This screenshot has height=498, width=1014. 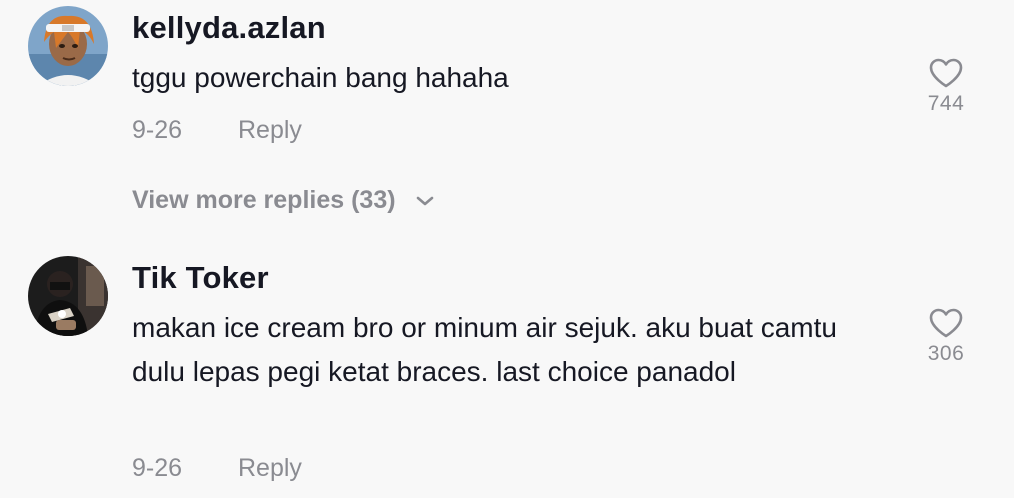 I want to click on like-count: 306, so click(x=946, y=353).